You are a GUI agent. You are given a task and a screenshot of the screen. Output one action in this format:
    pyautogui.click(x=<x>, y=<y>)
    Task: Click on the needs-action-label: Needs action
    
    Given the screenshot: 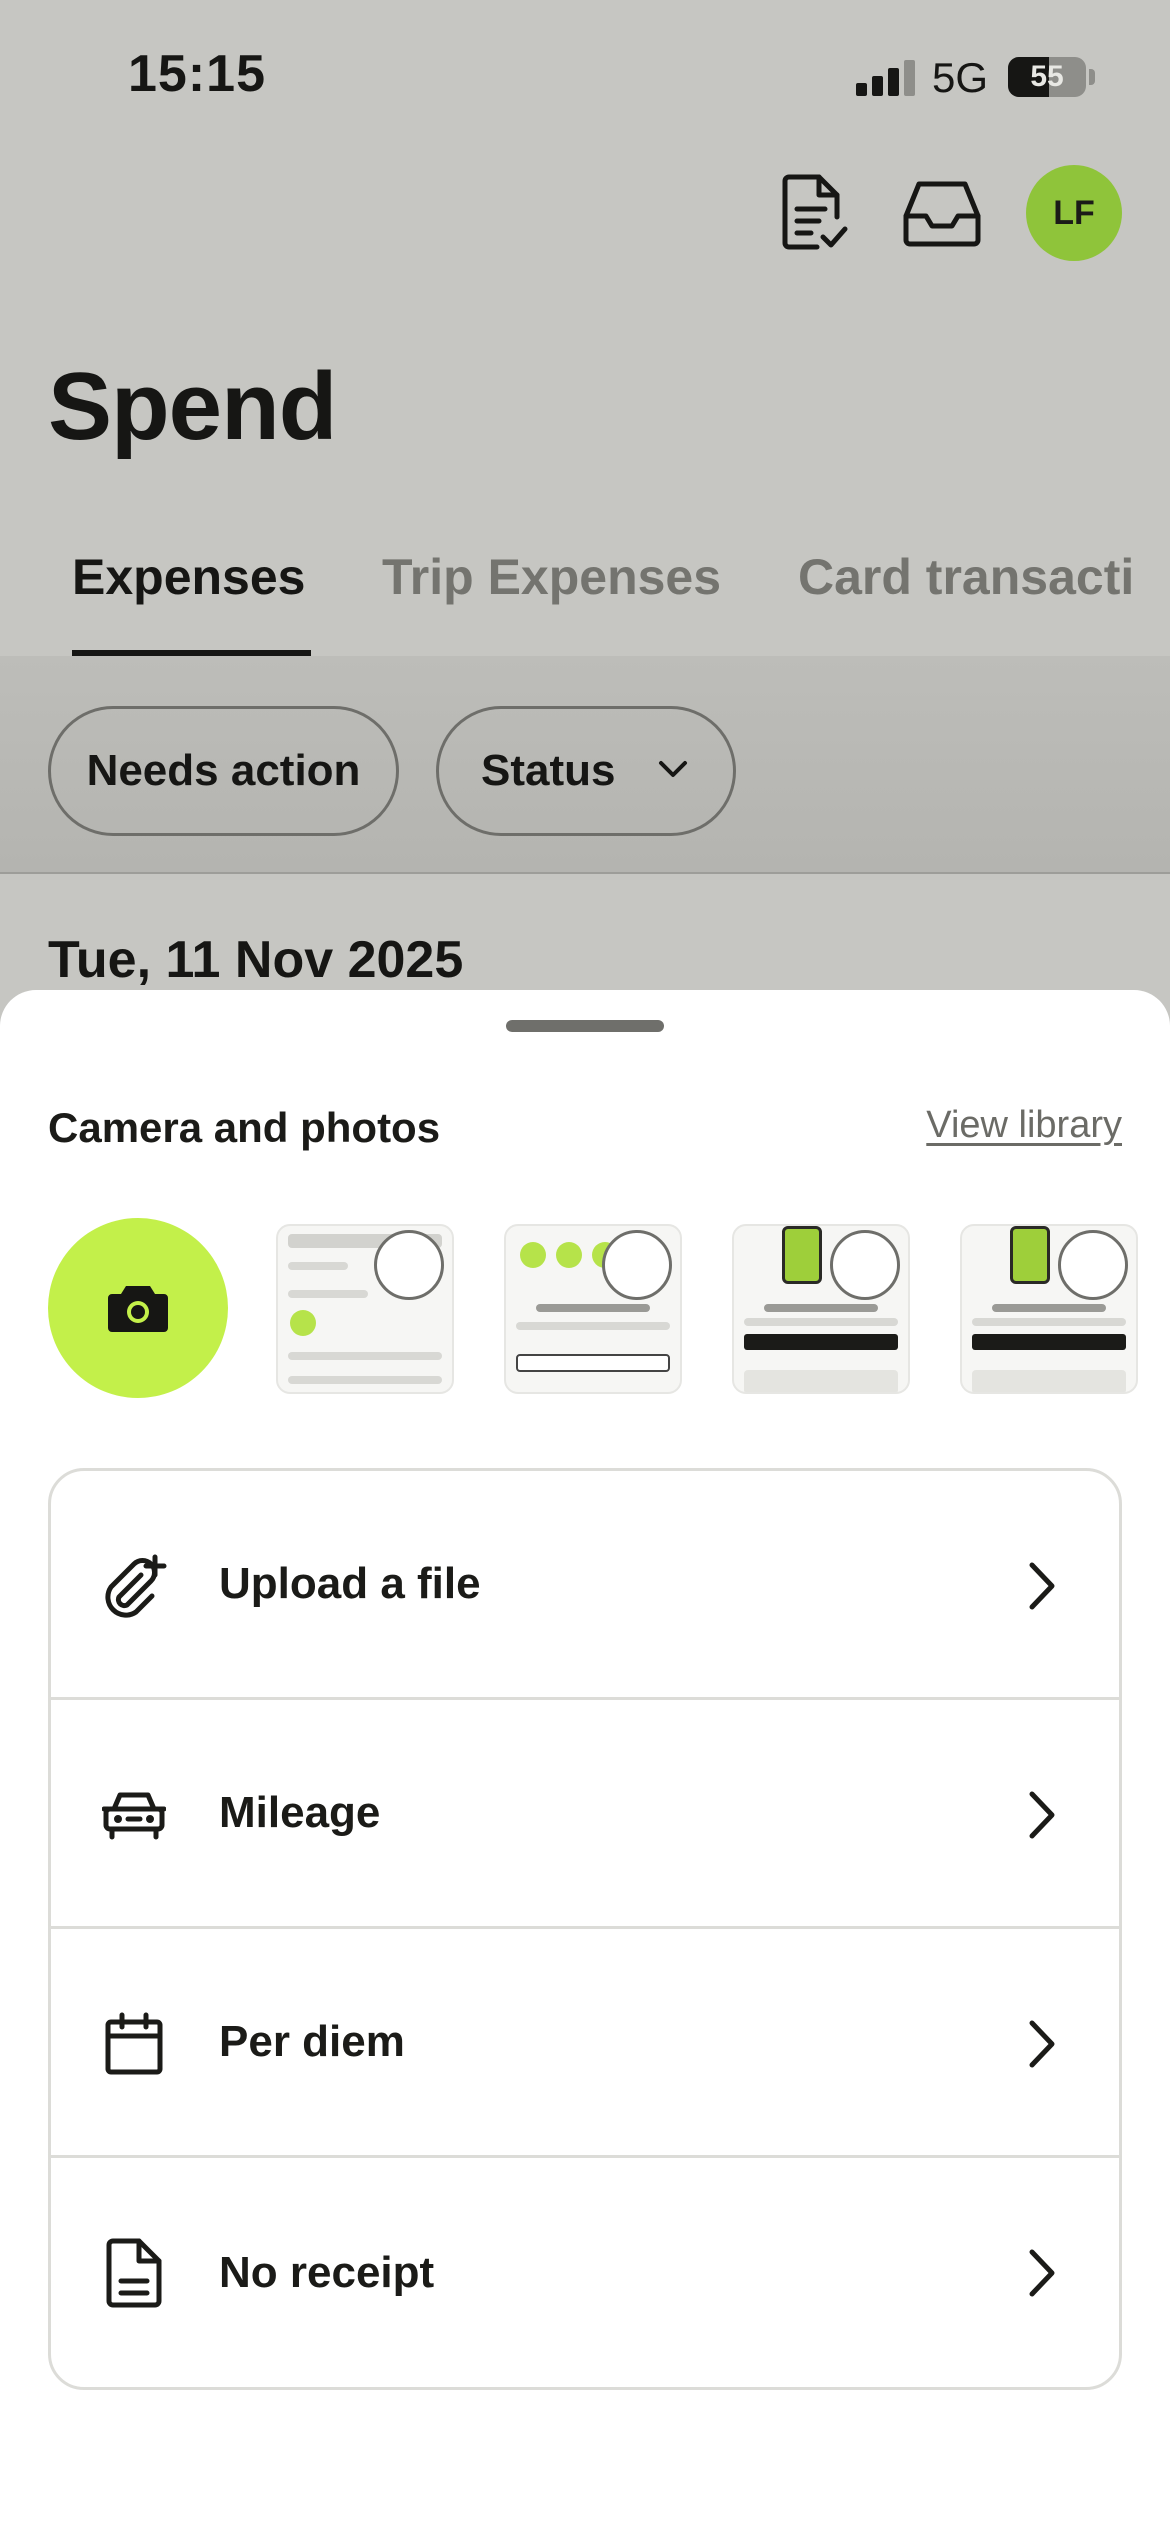 What is the action you would take?
    pyautogui.click(x=223, y=770)
    